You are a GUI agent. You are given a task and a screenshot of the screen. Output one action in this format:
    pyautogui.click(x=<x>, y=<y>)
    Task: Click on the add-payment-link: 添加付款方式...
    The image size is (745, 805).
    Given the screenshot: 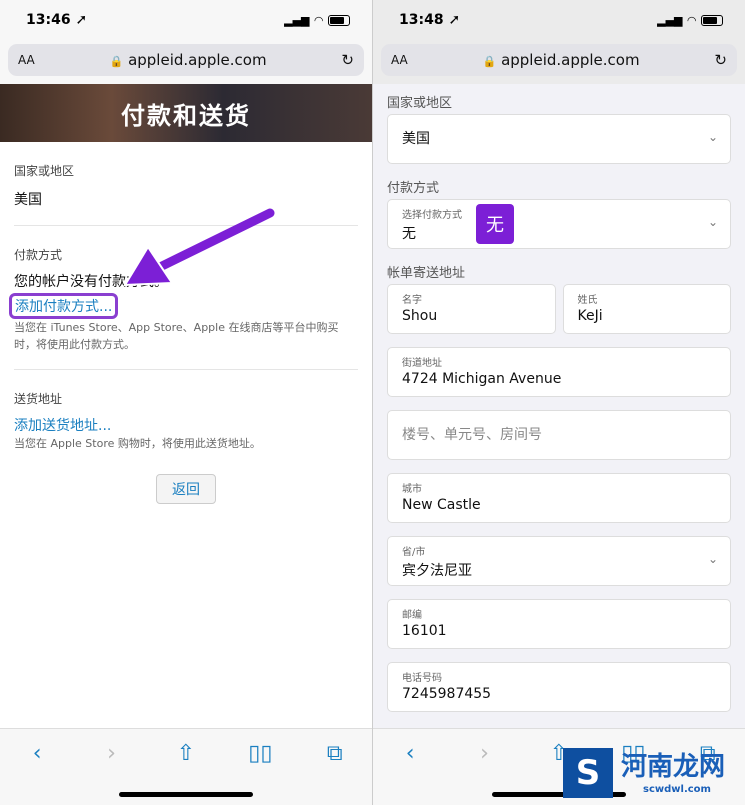 What is the action you would take?
    pyautogui.click(x=64, y=306)
    